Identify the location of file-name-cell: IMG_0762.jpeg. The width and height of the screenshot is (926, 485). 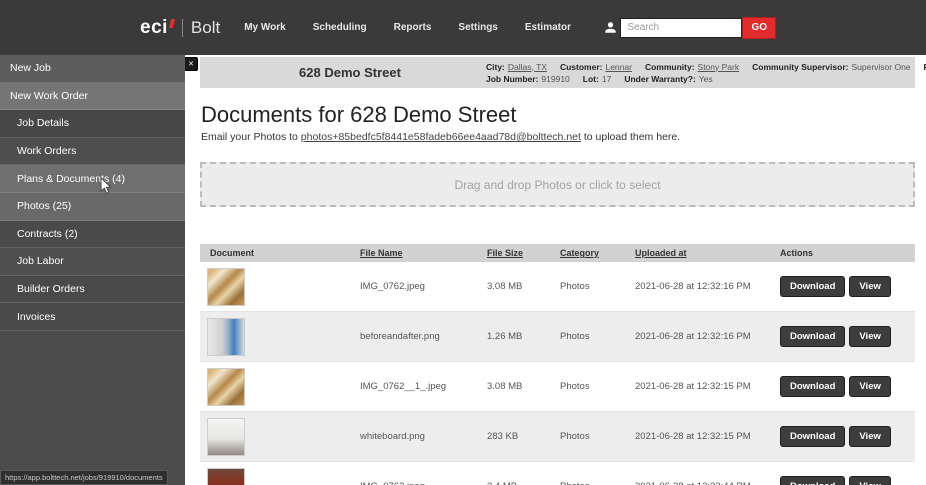
(392, 286).